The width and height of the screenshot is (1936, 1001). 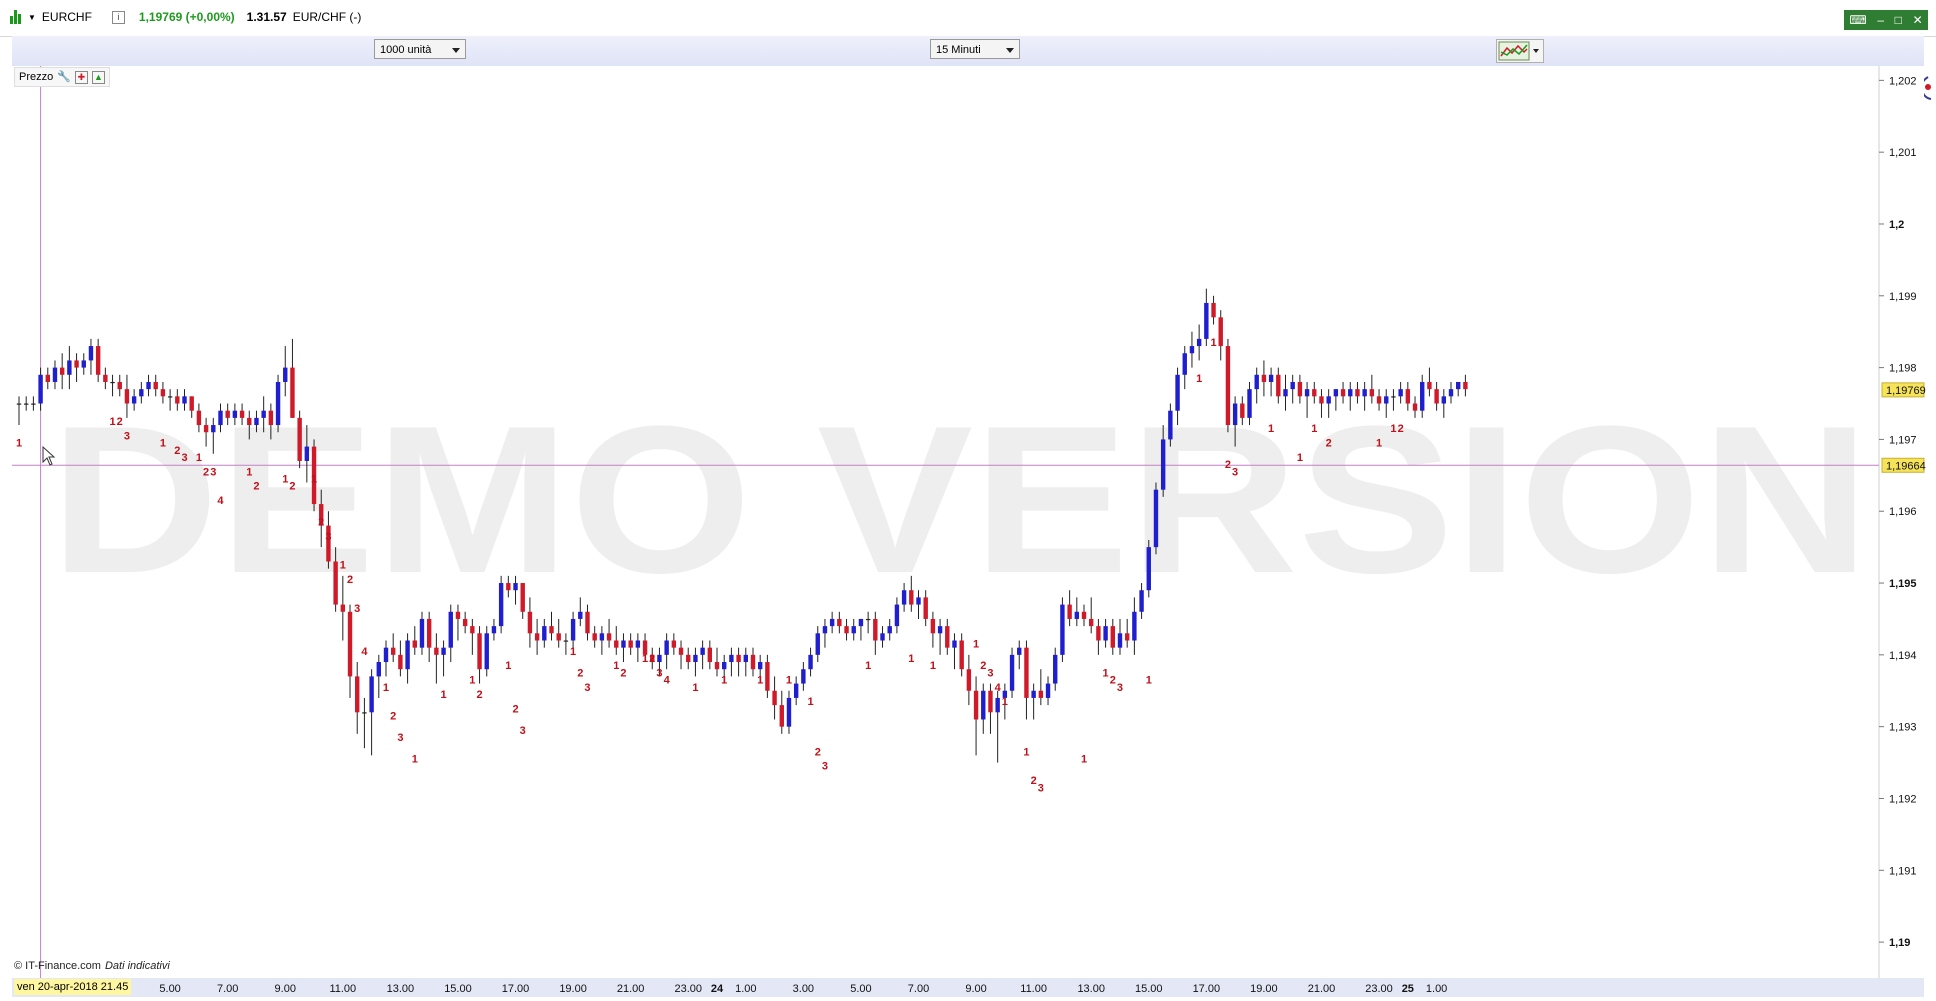 What do you see at coordinates (137, 966) in the screenshot?
I see `disclaimer-text: Dati indicativi` at bounding box center [137, 966].